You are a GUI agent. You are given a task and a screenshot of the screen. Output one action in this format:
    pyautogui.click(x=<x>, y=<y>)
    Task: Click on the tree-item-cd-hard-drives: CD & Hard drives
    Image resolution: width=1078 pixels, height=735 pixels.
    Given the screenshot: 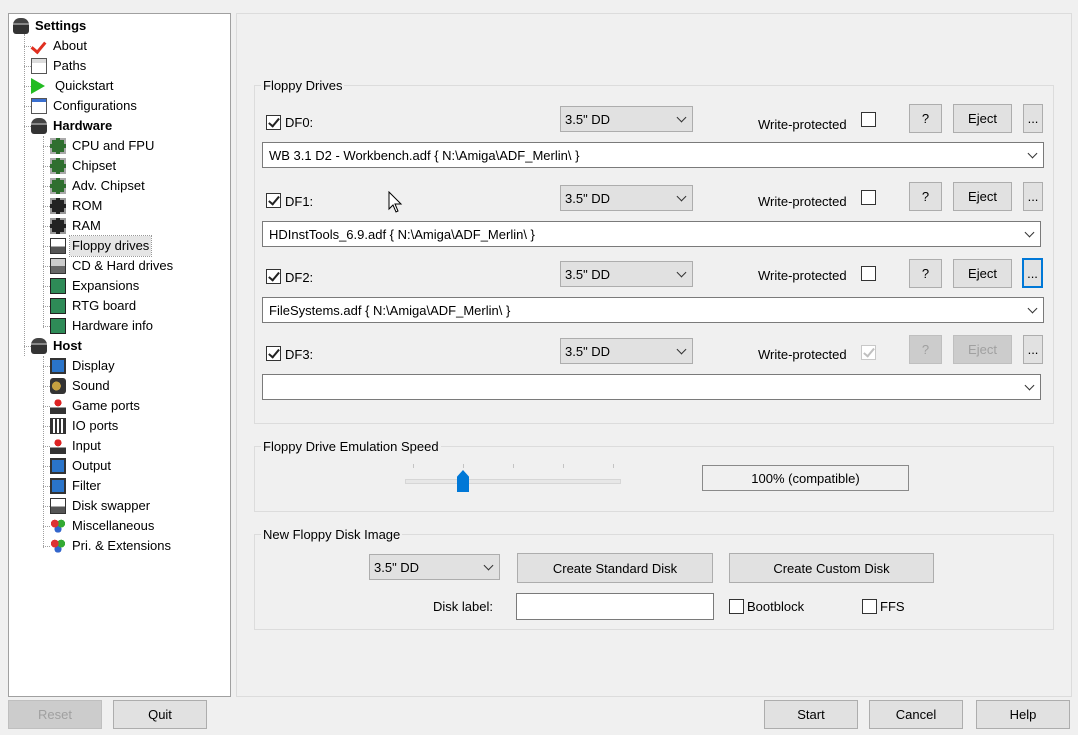 What is the action you would take?
    pyautogui.click(x=112, y=266)
    